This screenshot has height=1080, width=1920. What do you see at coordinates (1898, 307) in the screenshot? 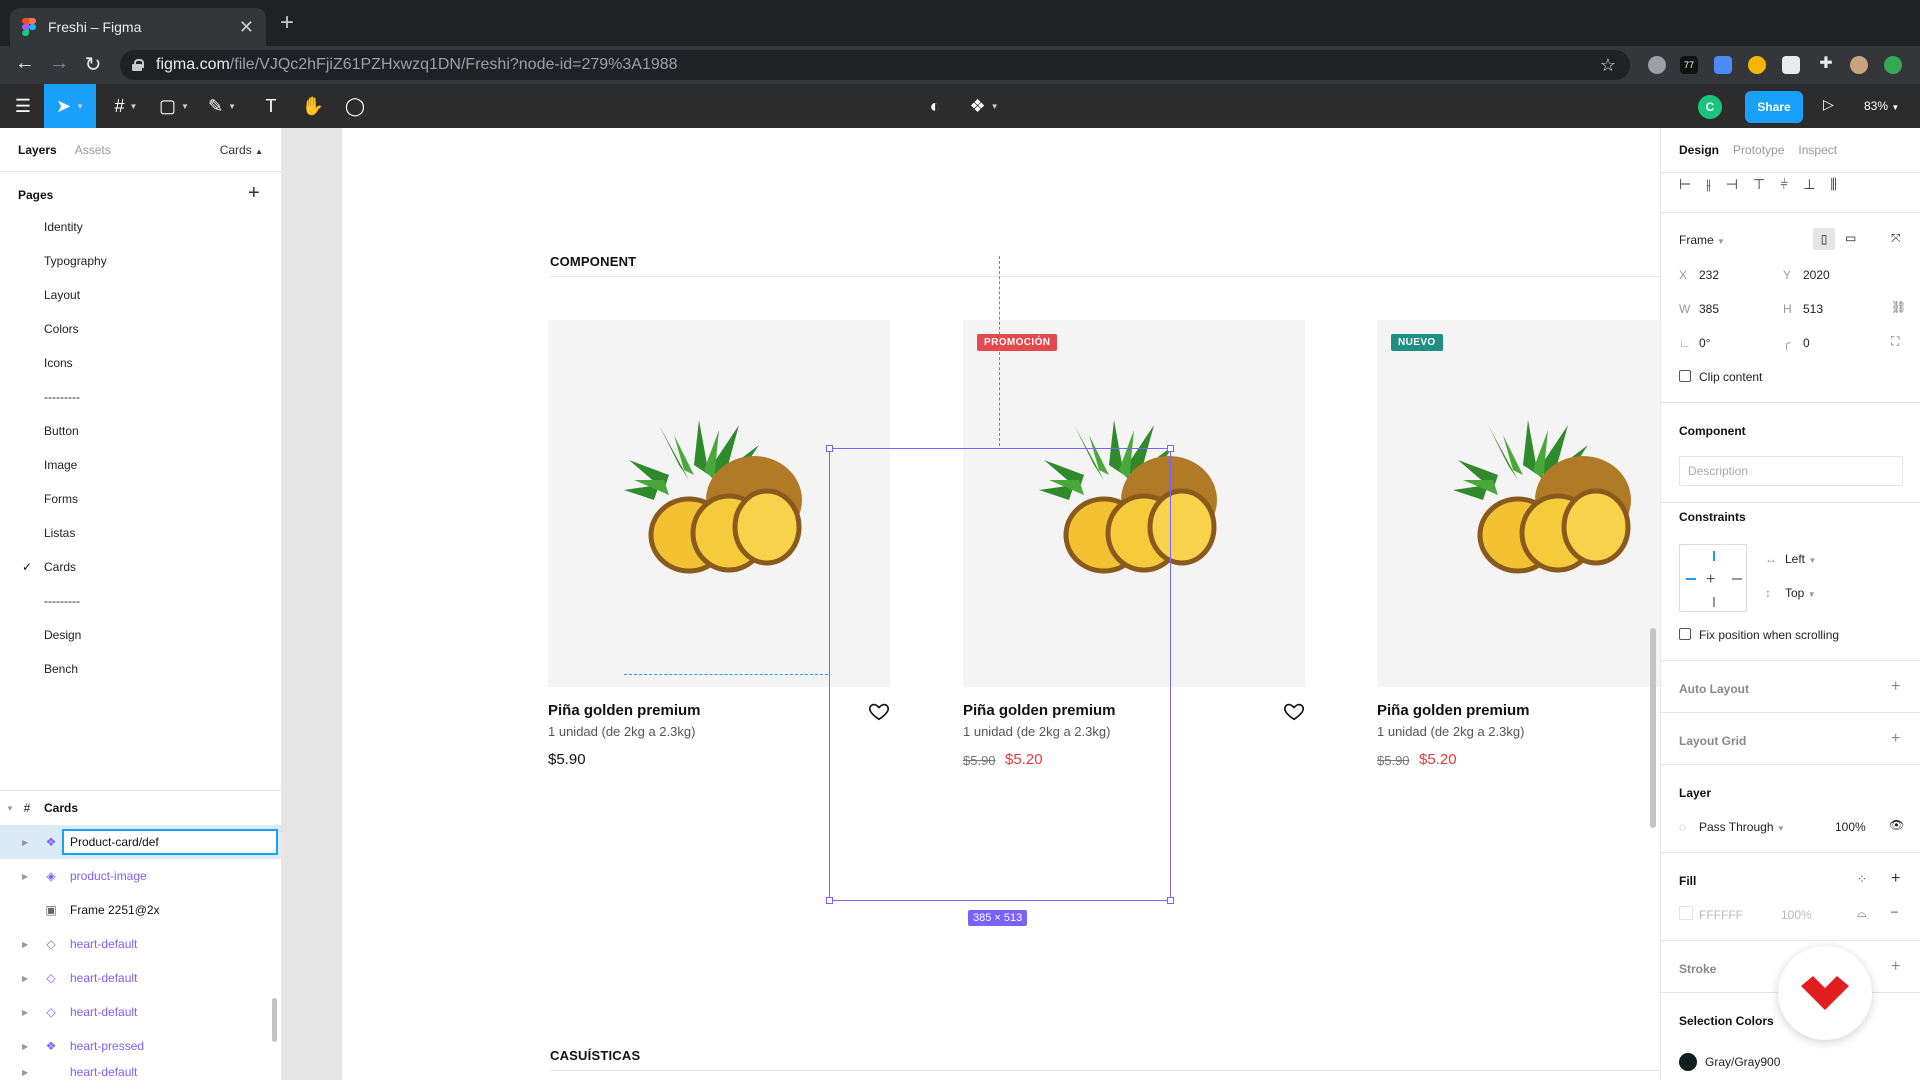
I see `constrain-proportions-icon: ⛓` at bounding box center [1898, 307].